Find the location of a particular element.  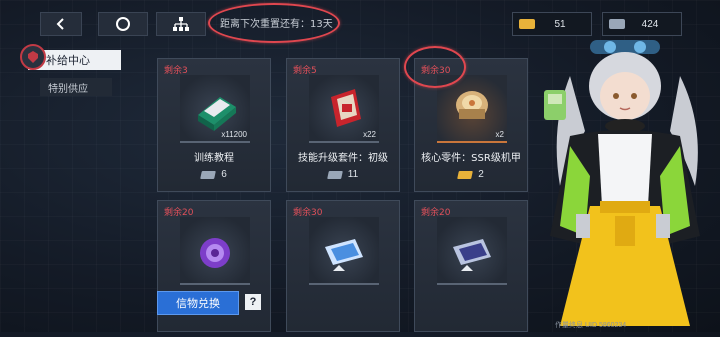

home-button is located at coordinates (123, 24).